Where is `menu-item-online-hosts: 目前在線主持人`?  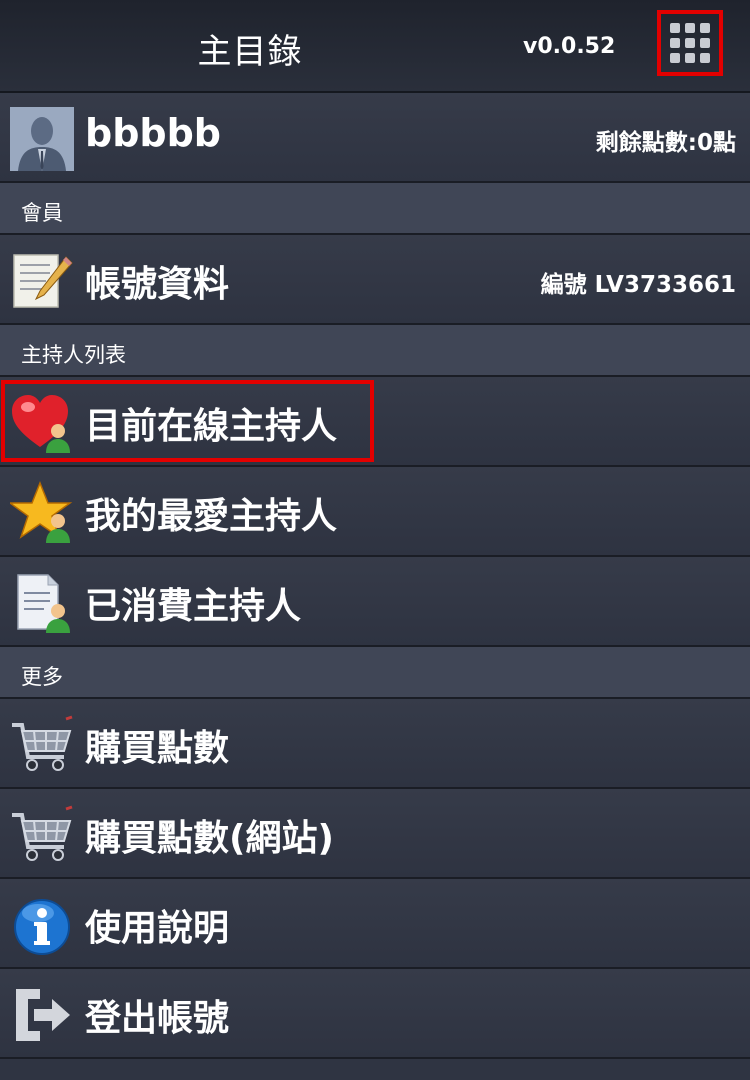
menu-item-online-hosts: 目前在線主持人 is located at coordinates (375, 422).